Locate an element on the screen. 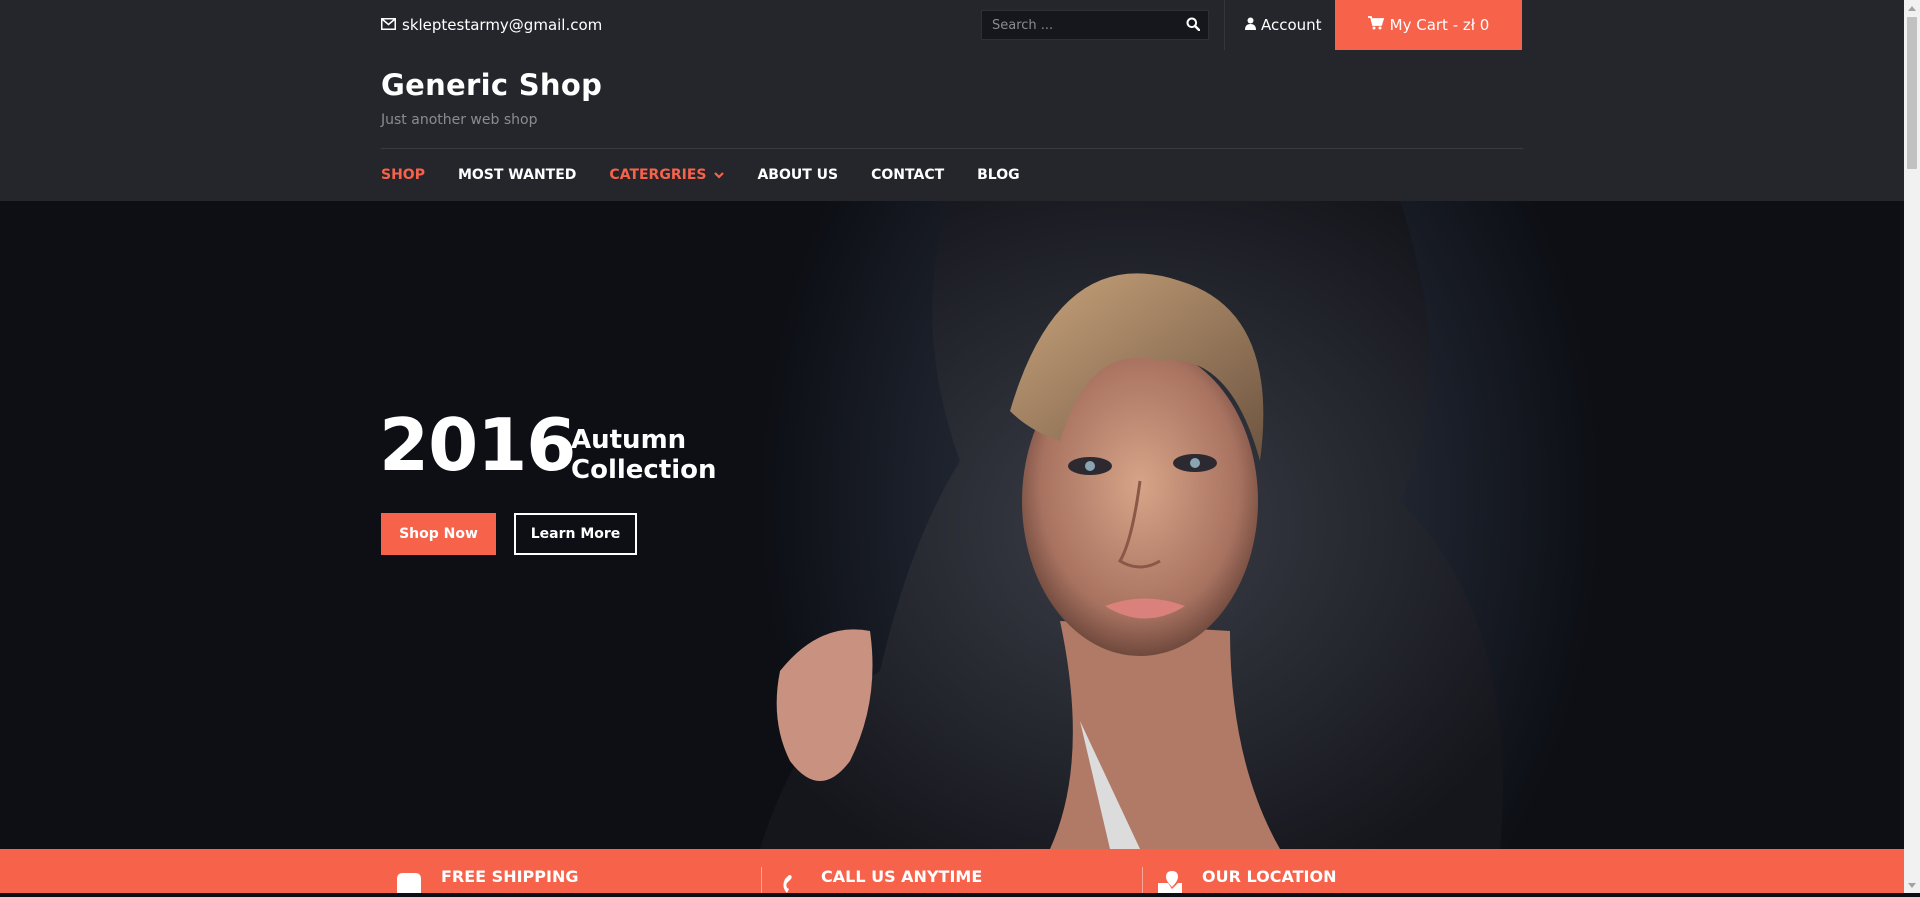 The height and width of the screenshot is (897, 1920). search-button is located at coordinates (1193, 25).